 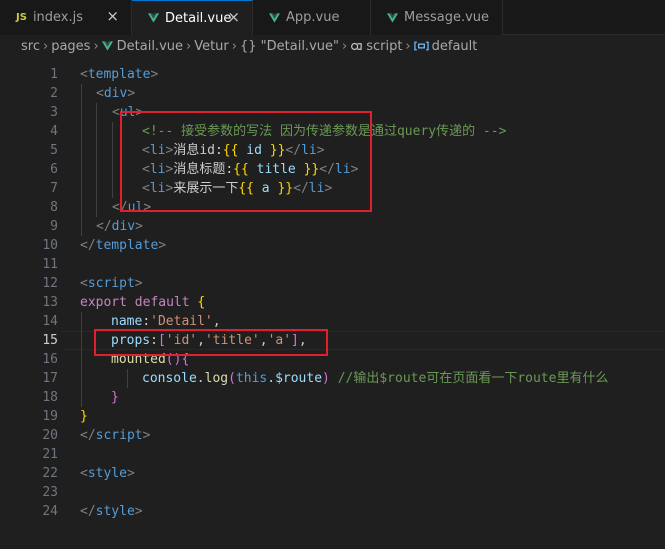 I want to click on line-number: 1, so click(x=54, y=74).